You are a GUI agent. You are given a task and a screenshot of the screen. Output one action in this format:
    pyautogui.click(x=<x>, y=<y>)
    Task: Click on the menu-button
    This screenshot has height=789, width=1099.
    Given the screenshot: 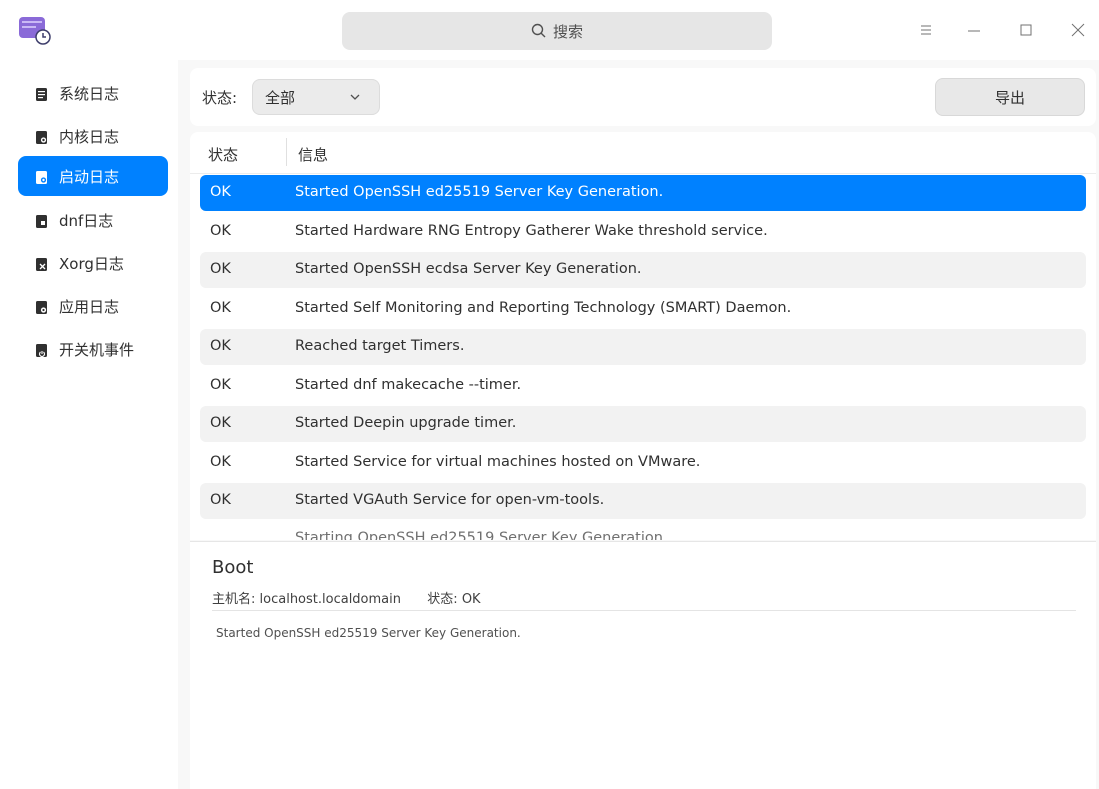 What is the action you would take?
    pyautogui.click(x=926, y=30)
    